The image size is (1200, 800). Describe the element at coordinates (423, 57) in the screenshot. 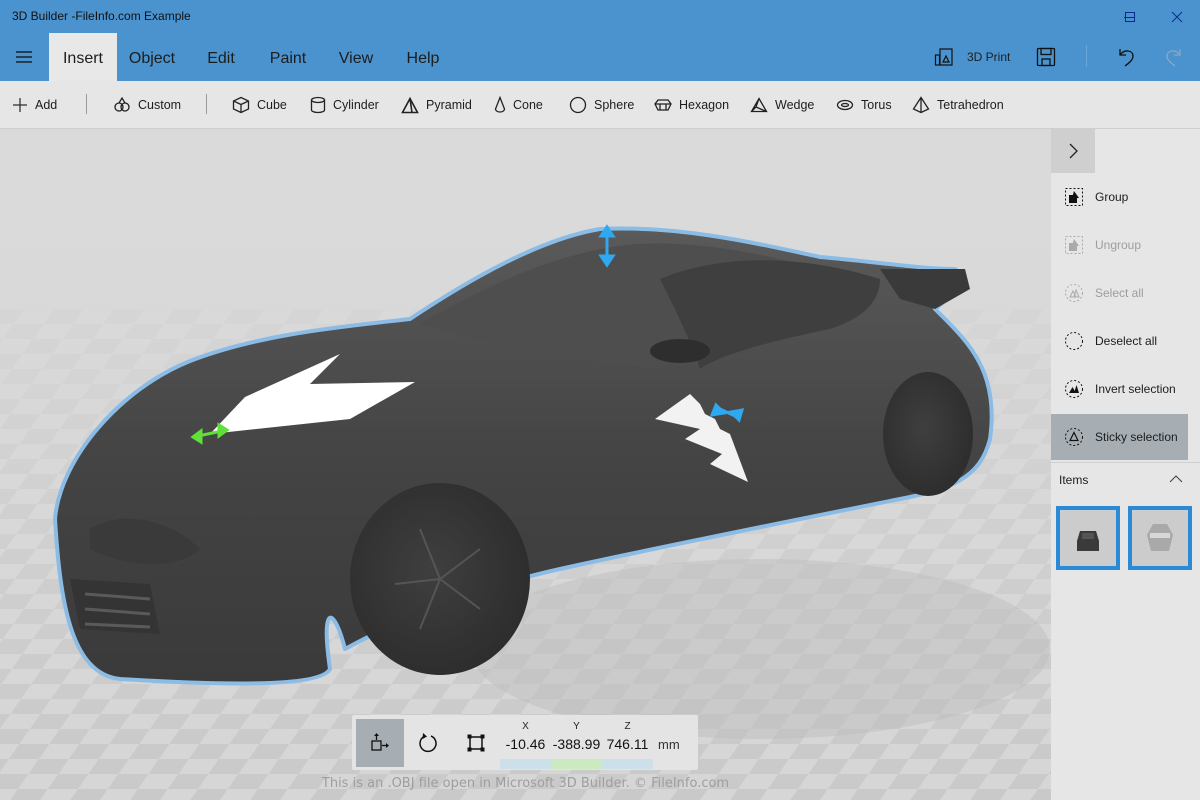

I see `tab-help: Help` at that location.